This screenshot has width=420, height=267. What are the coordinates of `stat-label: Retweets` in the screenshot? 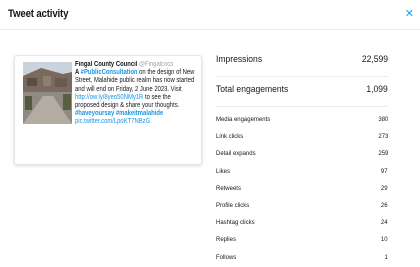 It's located at (228, 188).